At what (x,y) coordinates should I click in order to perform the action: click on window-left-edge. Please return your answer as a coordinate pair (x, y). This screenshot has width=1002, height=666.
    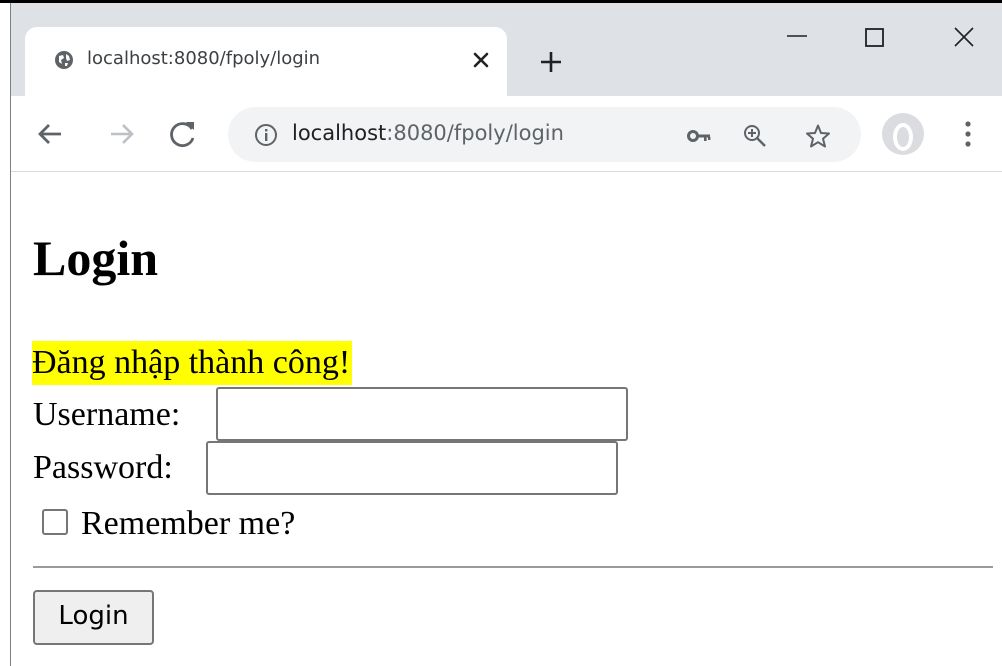
    Looking at the image, I should click on (10, 334).